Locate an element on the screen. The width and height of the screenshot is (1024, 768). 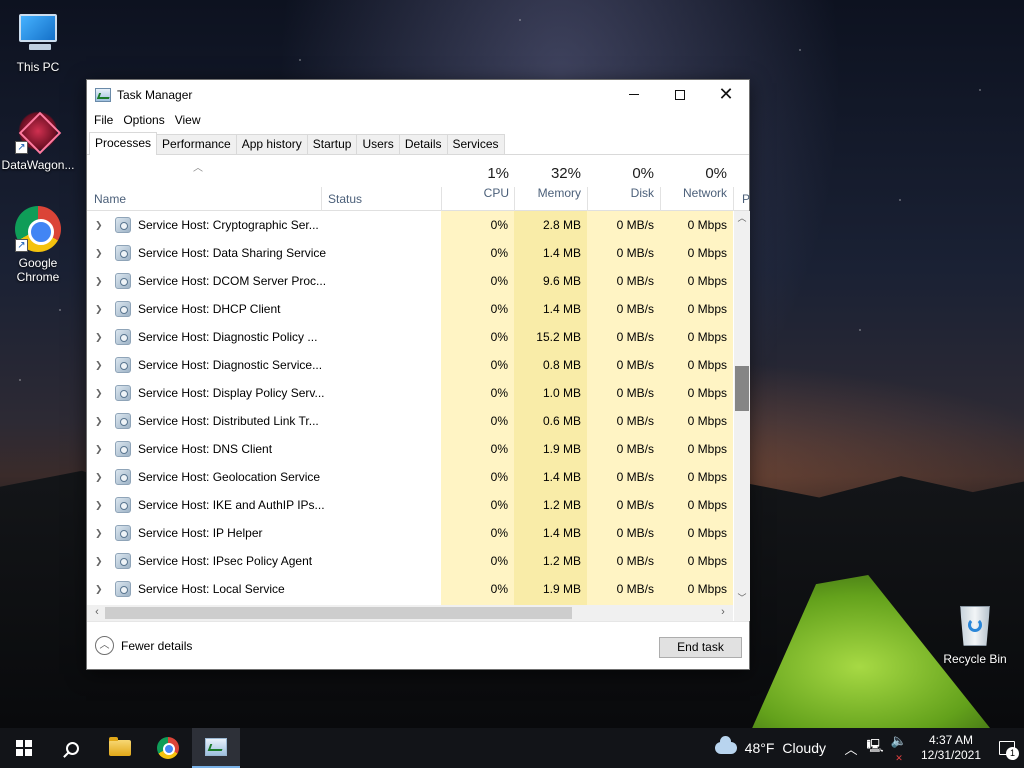
column-header-status: Status is located at coordinates (345, 199).